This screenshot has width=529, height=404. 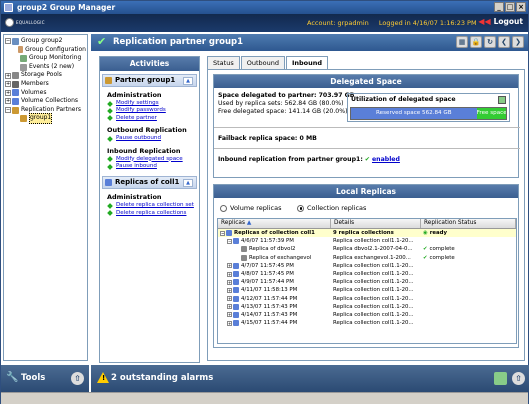 I want to click on logout-icon: ◀◀, so click(x=484, y=21).